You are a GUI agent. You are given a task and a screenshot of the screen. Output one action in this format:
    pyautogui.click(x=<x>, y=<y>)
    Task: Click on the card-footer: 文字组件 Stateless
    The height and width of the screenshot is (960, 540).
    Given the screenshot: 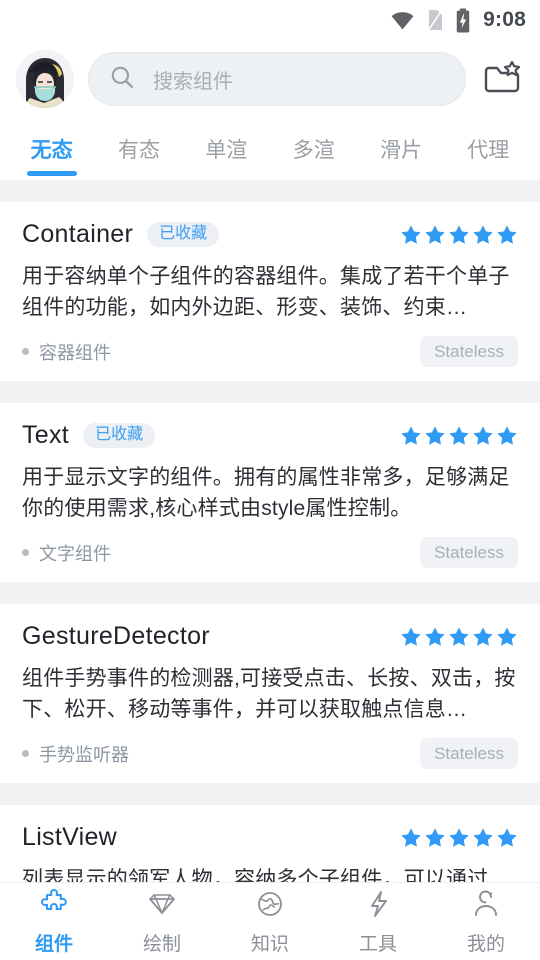 What is the action you would take?
    pyautogui.click(x=270, y=552)
    